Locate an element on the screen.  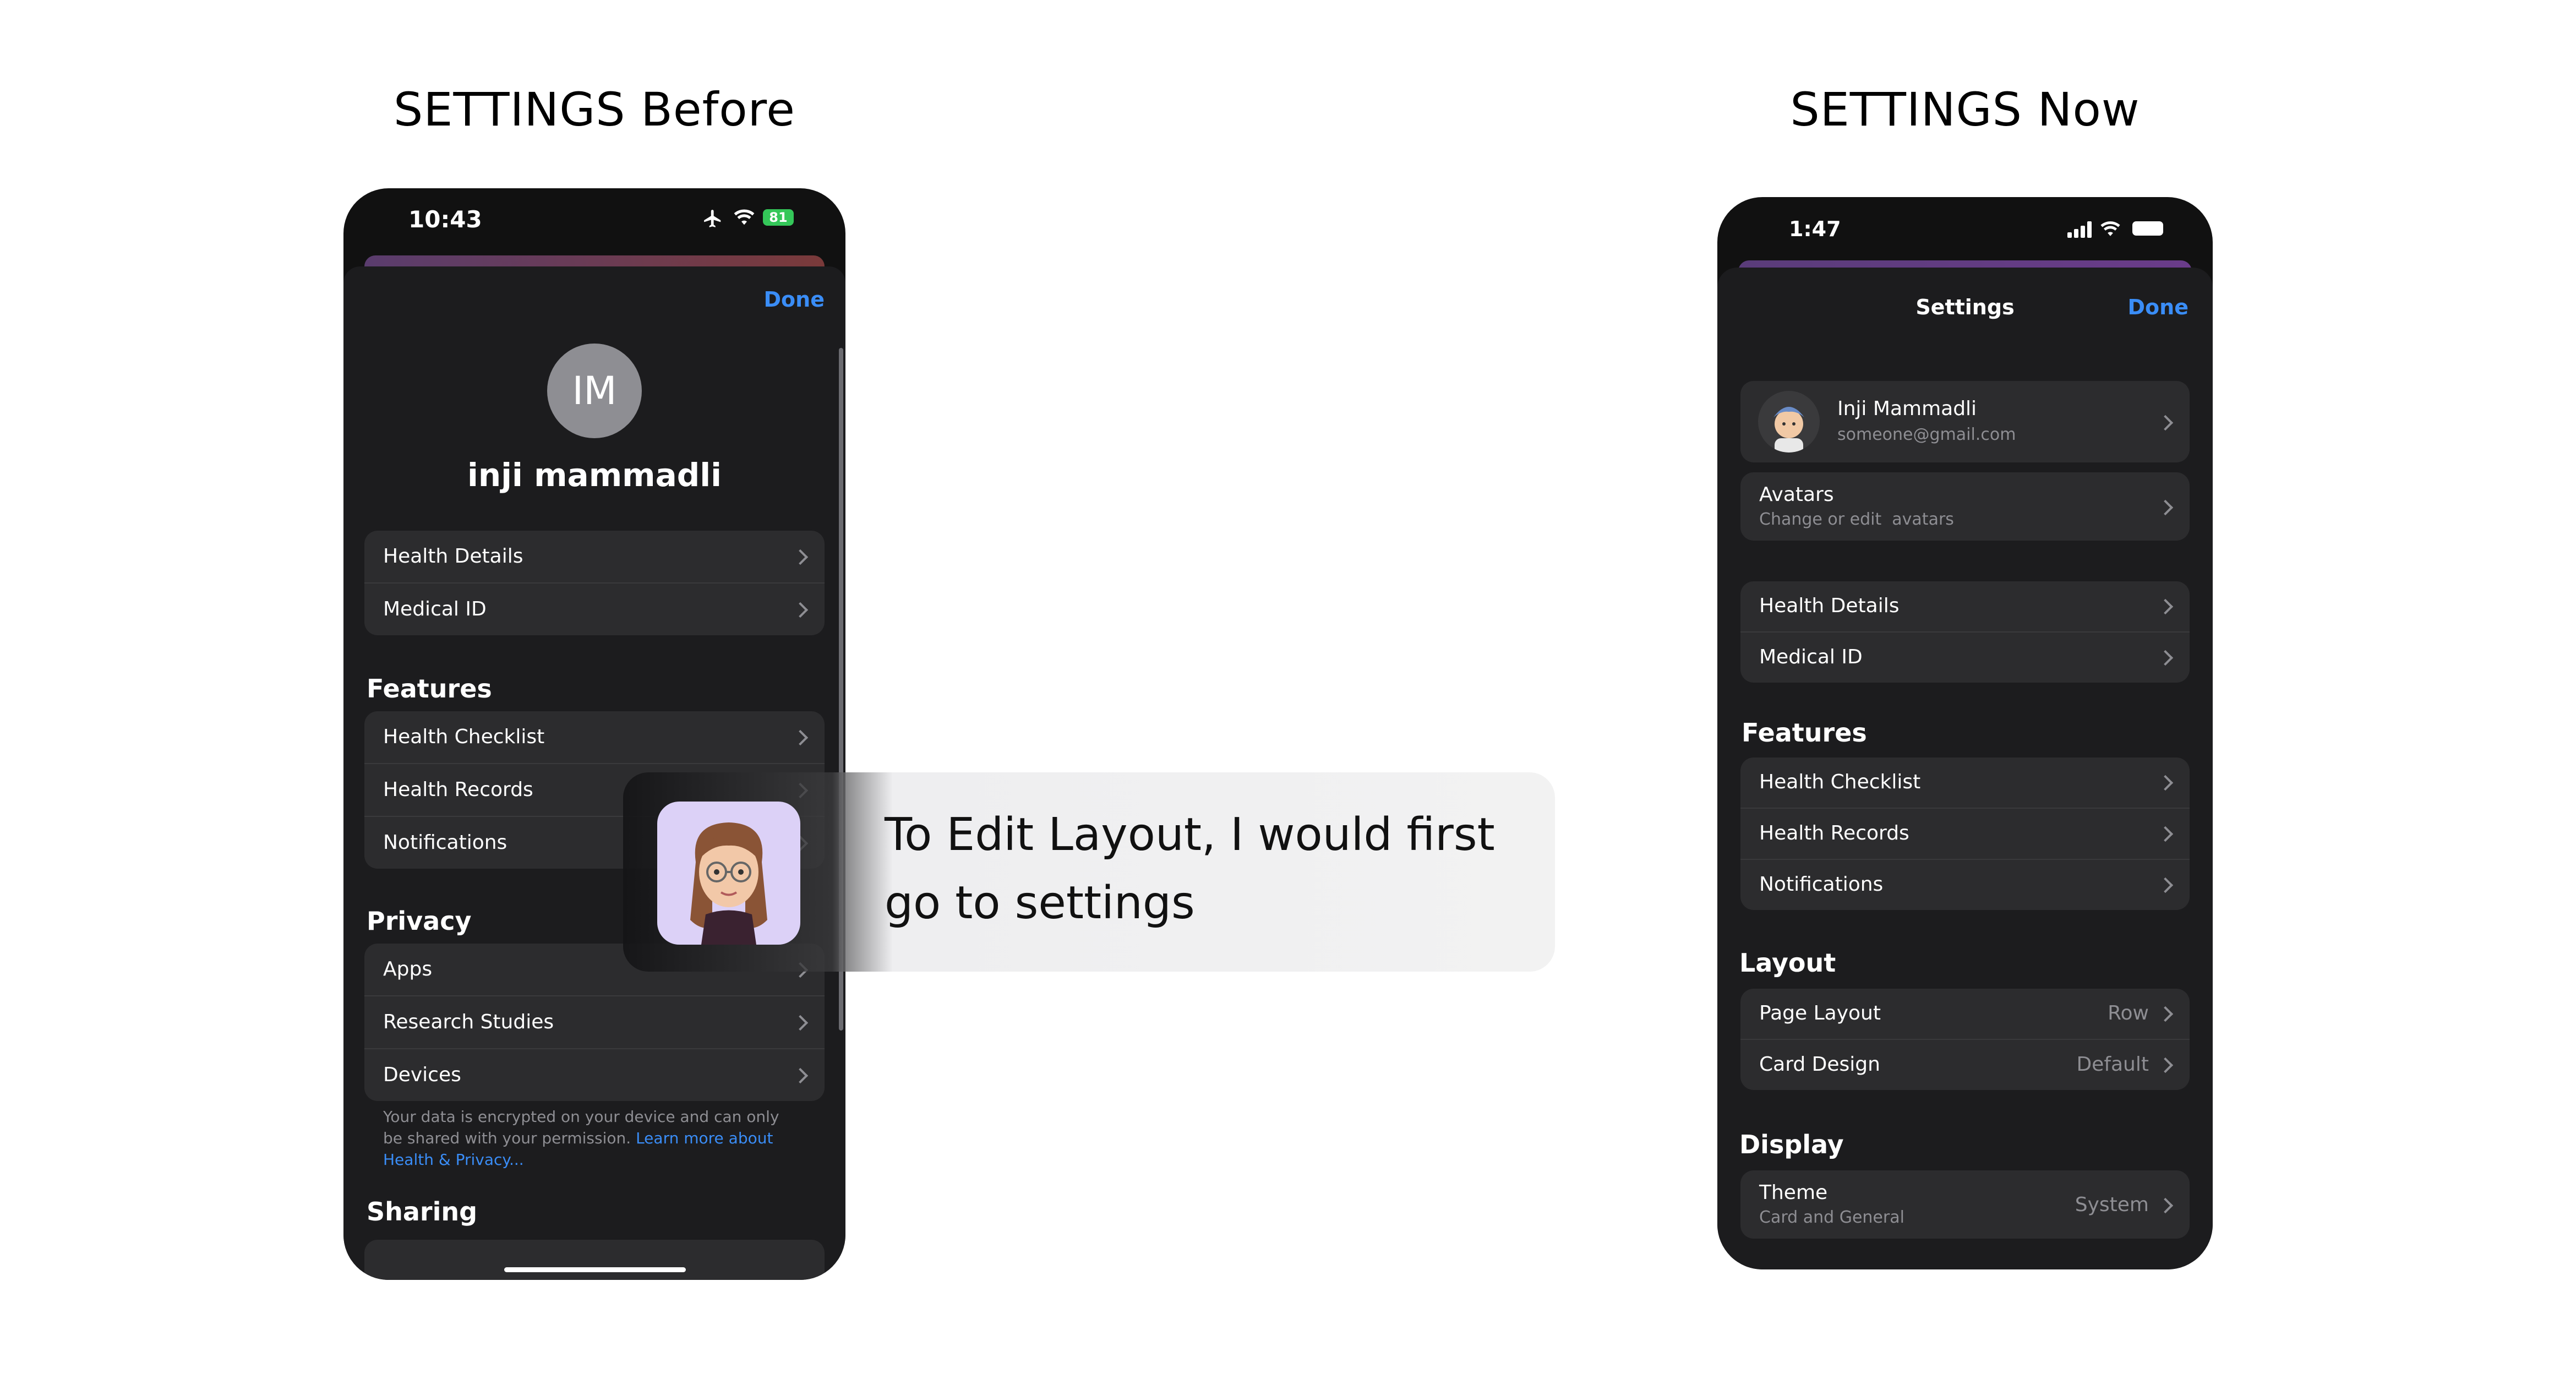
heading-now: SETTINGS Now is located at coordinates (1965, 110).